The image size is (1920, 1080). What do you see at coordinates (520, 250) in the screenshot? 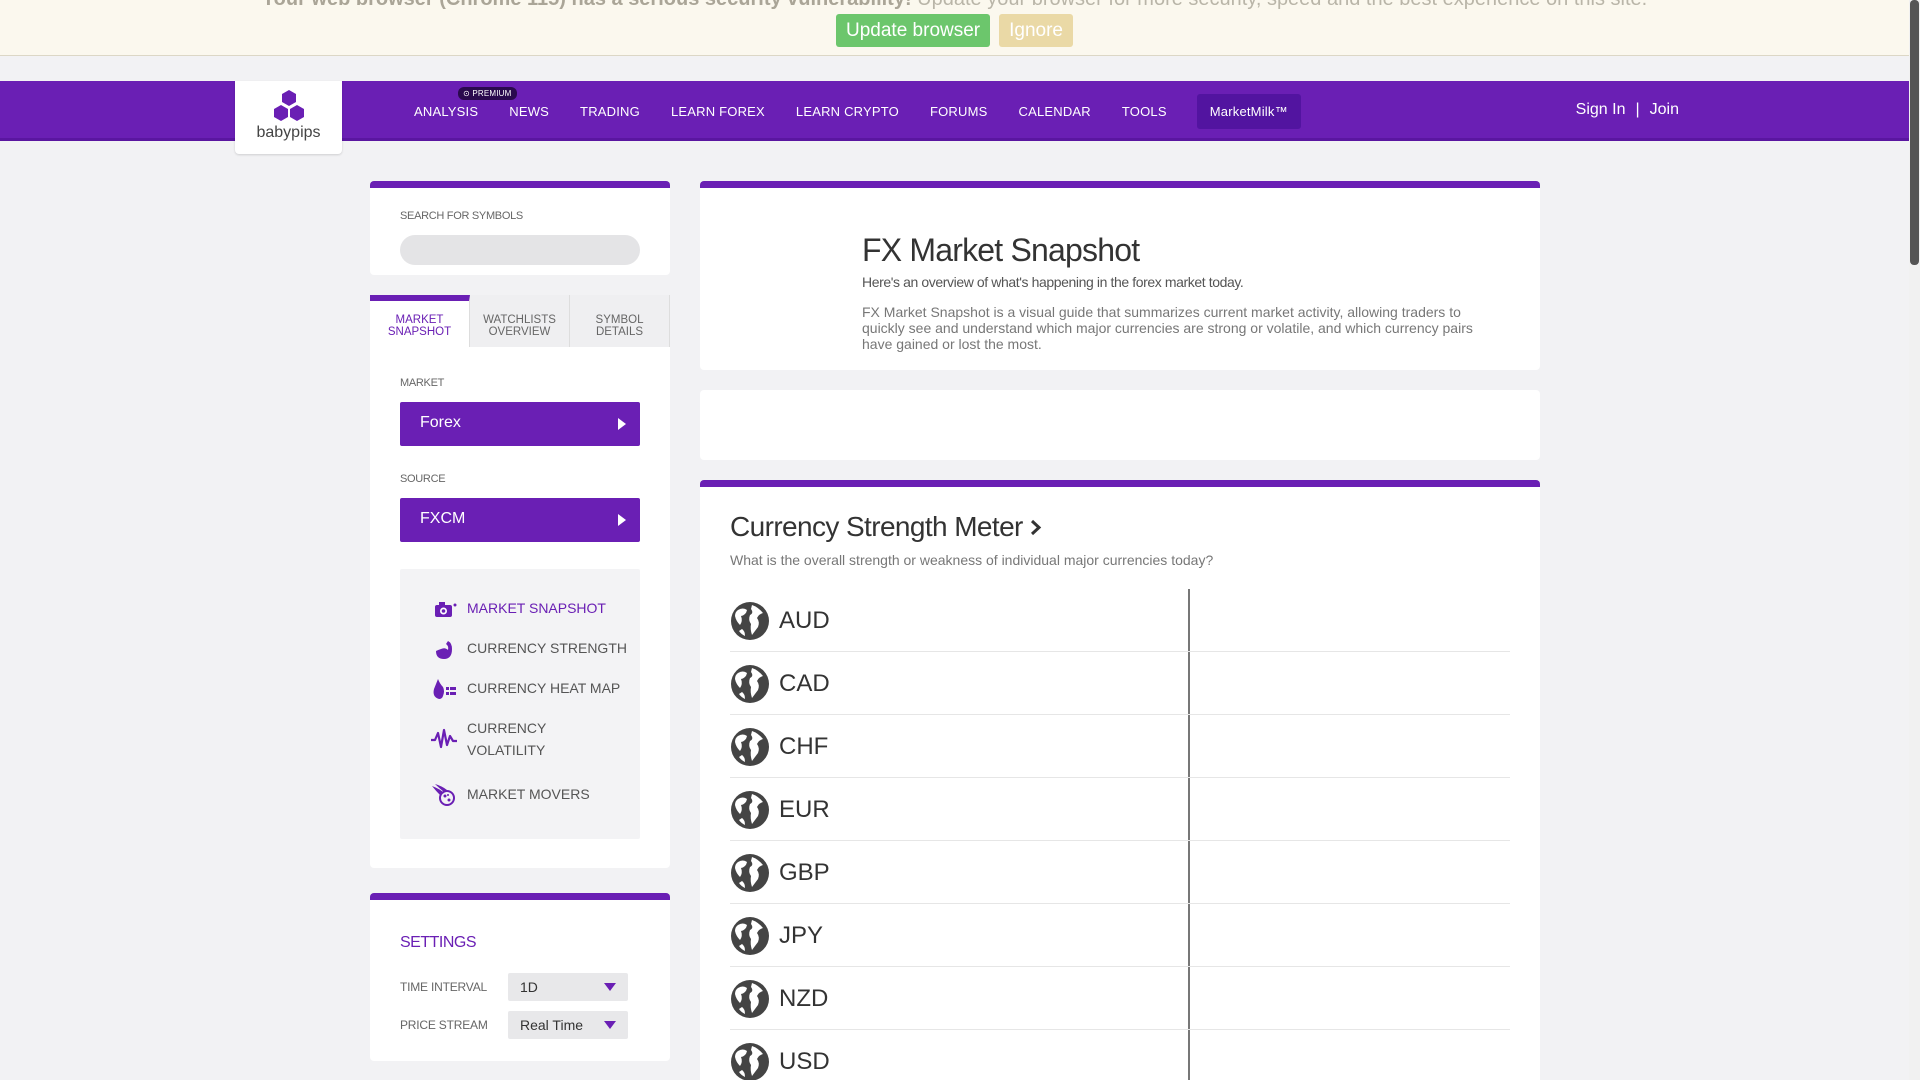
I see `symbol-search-input` at bounding box center [520, 250].